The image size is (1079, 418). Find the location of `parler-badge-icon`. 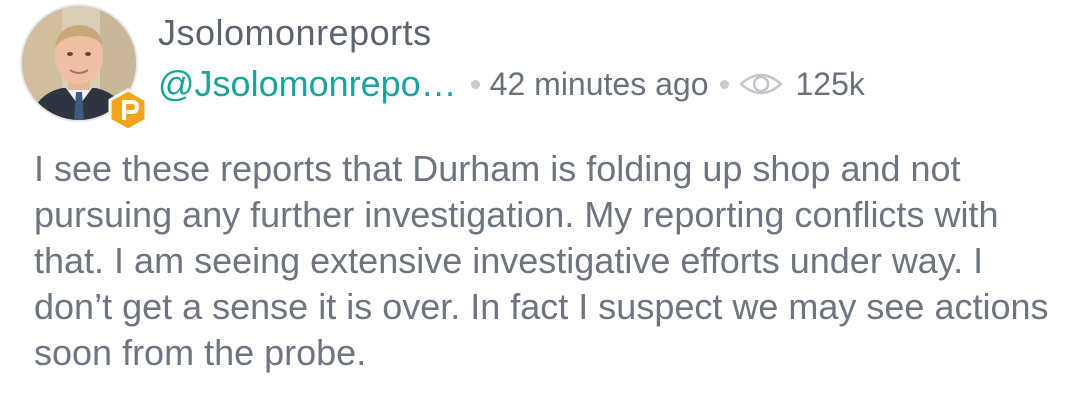

parler-badge-icon is located at coordinates (128, 110).